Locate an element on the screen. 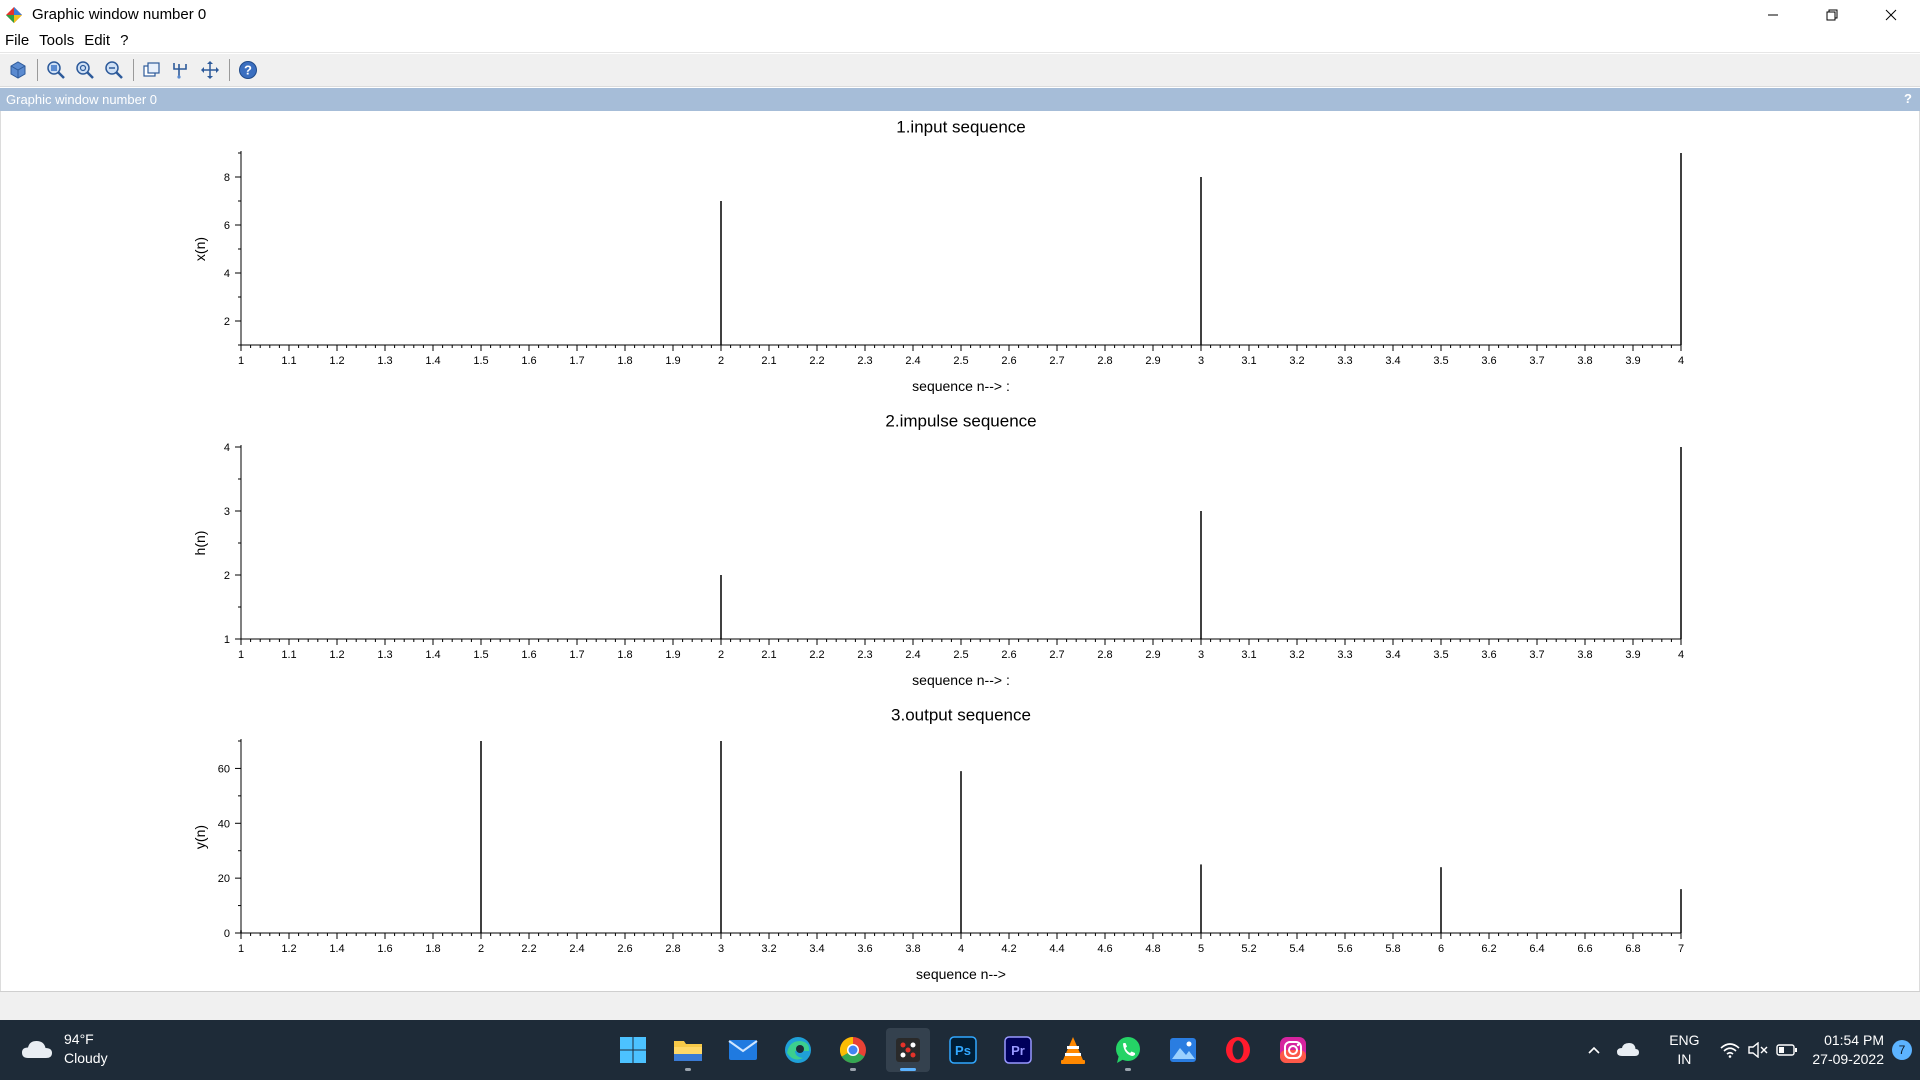 This screenshot has width=1920, height=1080. taskbar-vlc is located at coordinates (1073, 1050).